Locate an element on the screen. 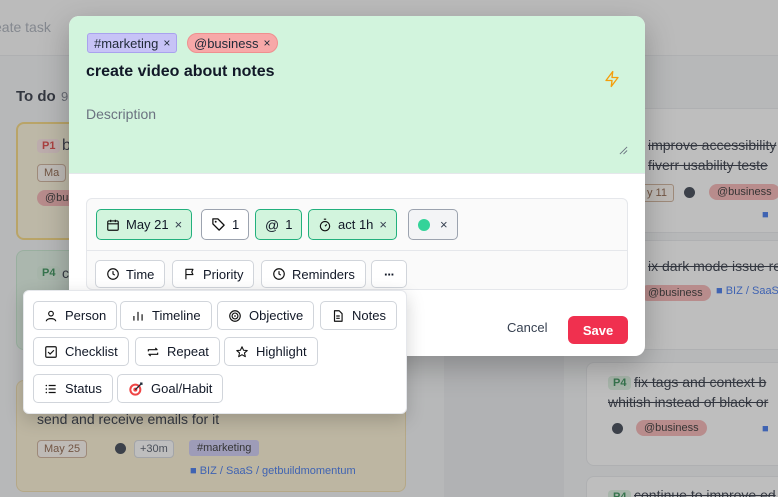 Image resolution: width=778 pixels, height=497 pixels. more-options-button: ··· is located at coordinates (389, 274).